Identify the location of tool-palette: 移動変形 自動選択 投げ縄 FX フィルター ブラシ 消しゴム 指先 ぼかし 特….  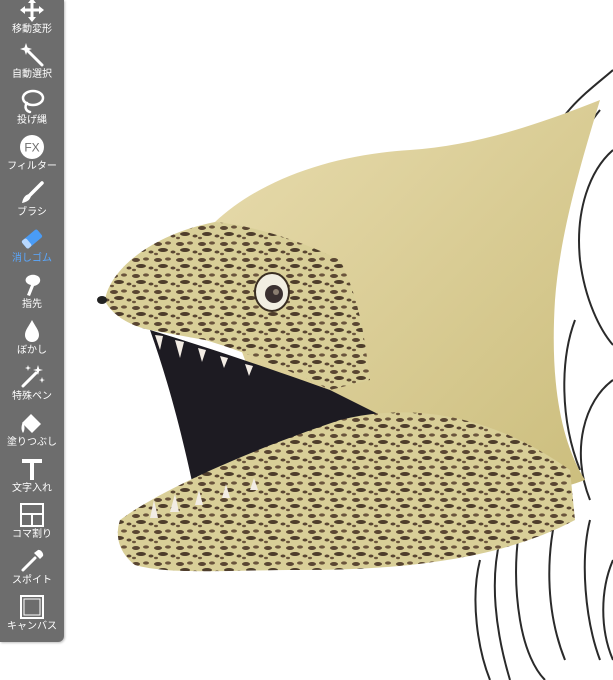
(32, 321).